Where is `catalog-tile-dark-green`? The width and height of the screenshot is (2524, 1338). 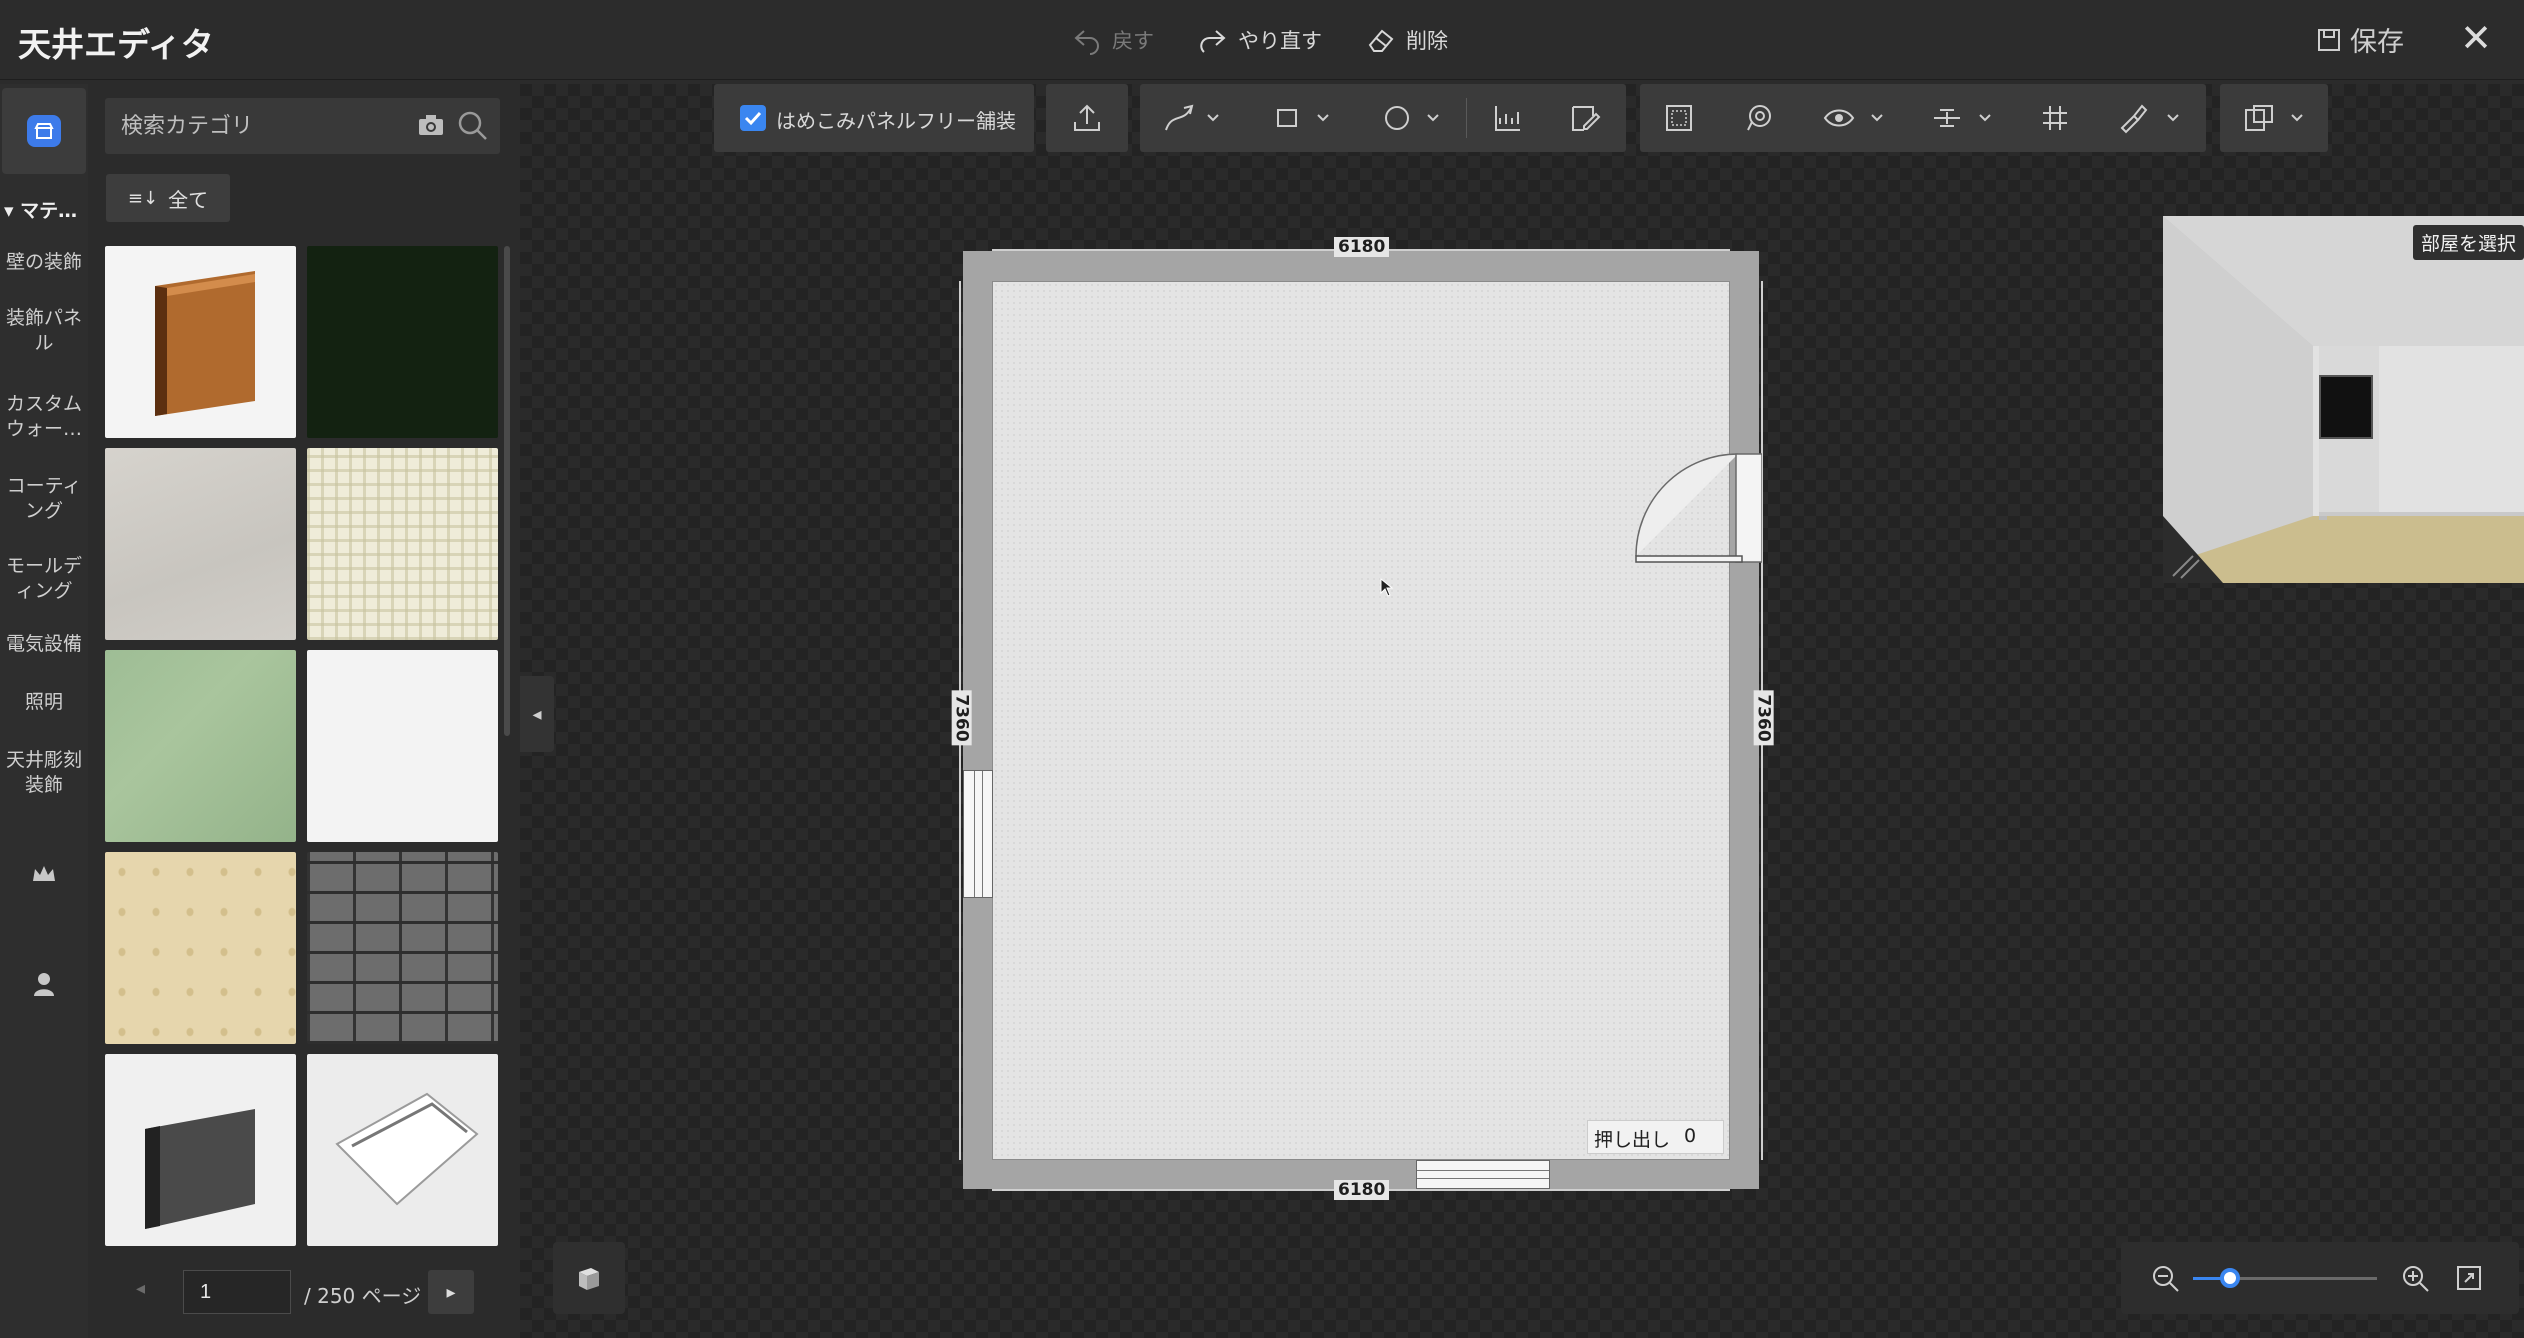
catalog-tile-dark-green is located at coordinates (402, 342).